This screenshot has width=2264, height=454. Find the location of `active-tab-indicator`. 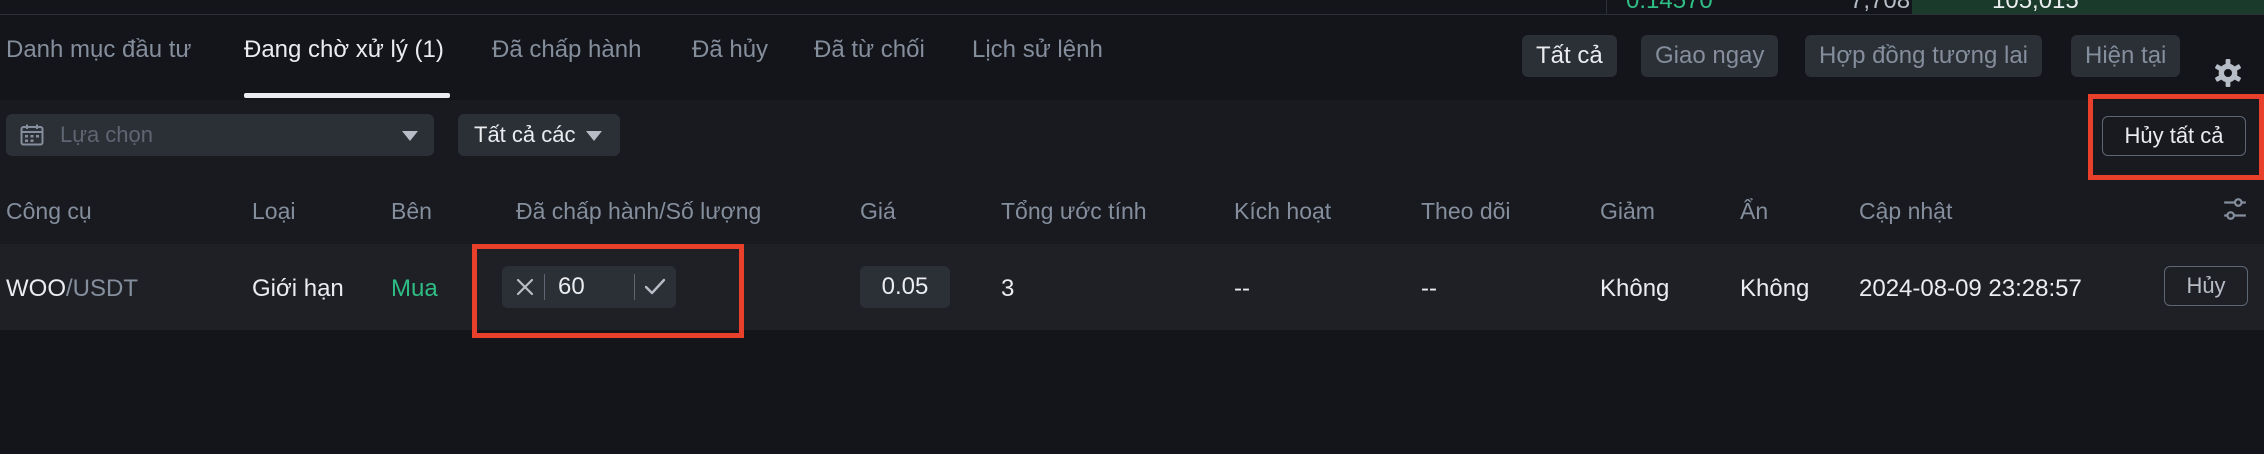

active-tab-indicator is located at coordinates (347, 95).